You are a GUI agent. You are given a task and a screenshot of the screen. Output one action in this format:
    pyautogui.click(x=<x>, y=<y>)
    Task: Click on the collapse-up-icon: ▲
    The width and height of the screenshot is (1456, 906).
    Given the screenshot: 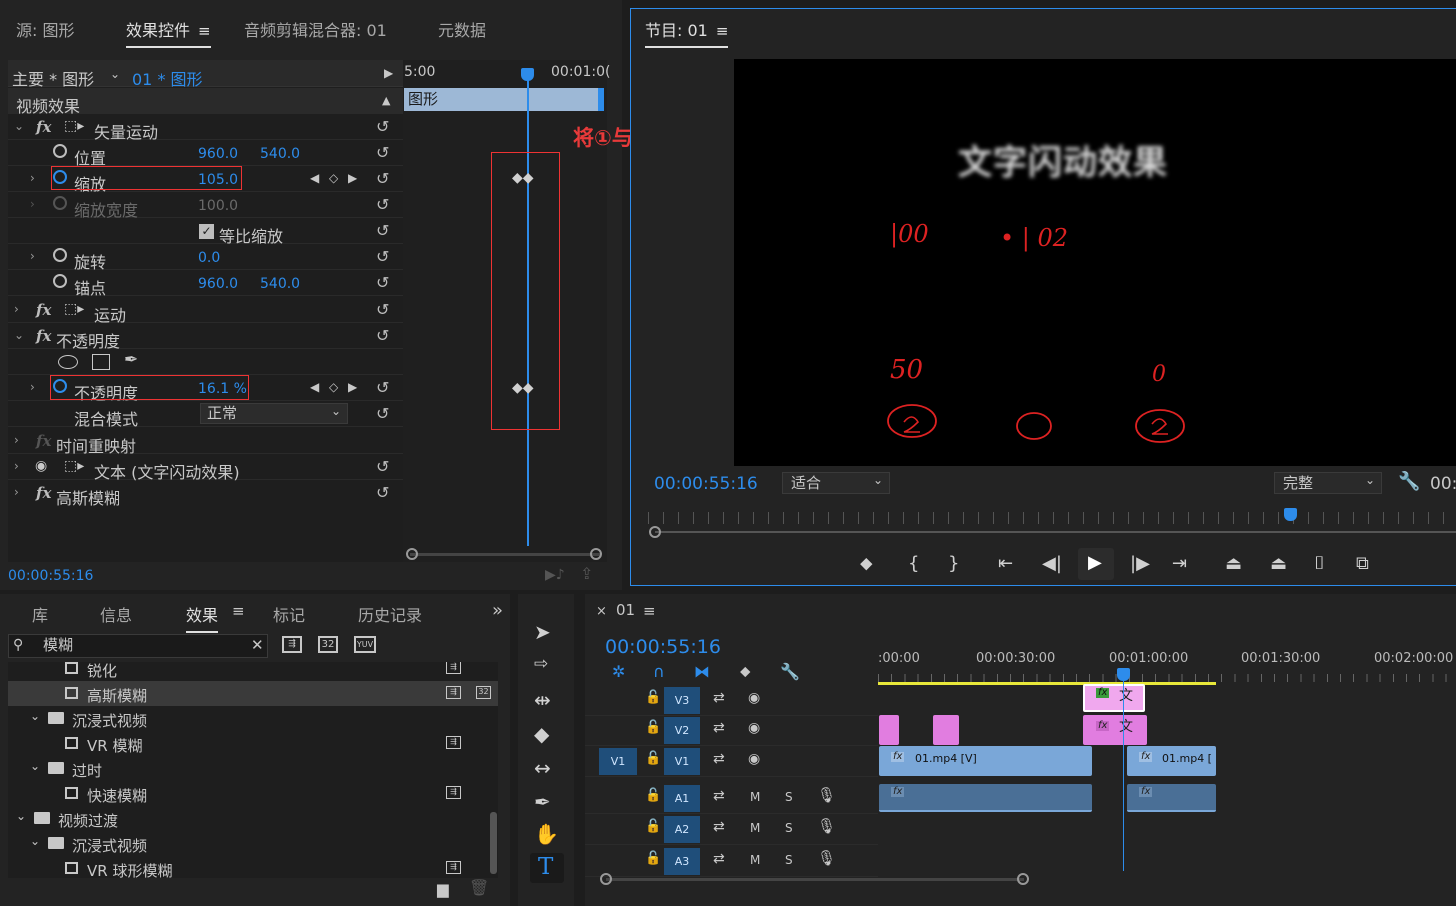 What is the action you would take?
    pyautogui.click(x=386, y=100)
    